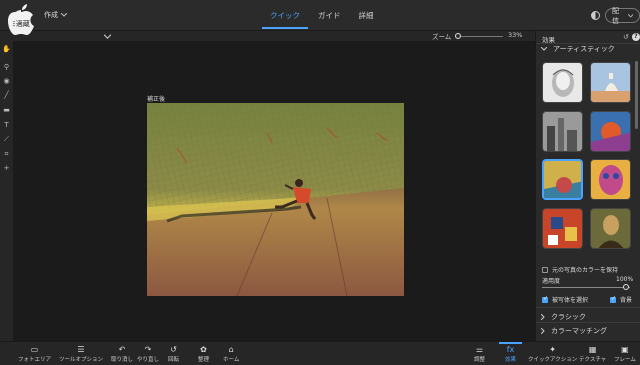 The height and width of the screenshot is (365, 640). Describe the element at coordinates (174, 360) in the screenshot. I see `rotate-label: 回転` at that location.